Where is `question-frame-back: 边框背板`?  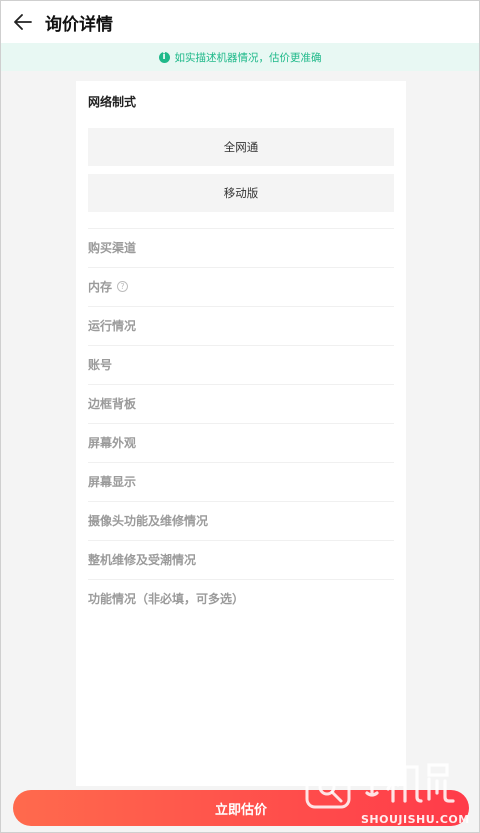 question-frame-back: 边框背板 is located at coordinates (241, 403).